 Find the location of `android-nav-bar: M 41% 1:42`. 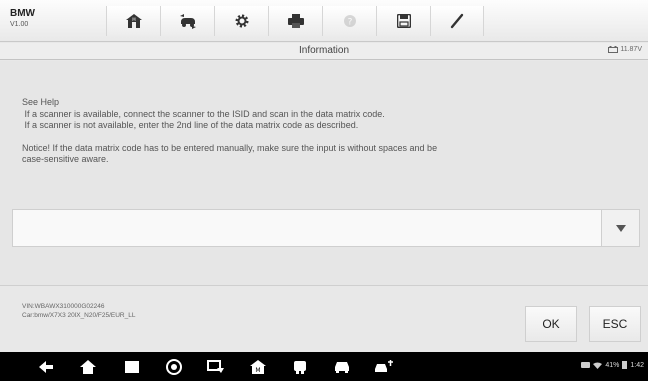

android-nav-bar: M 41% 1:42 is located at coordinates (324, 366).